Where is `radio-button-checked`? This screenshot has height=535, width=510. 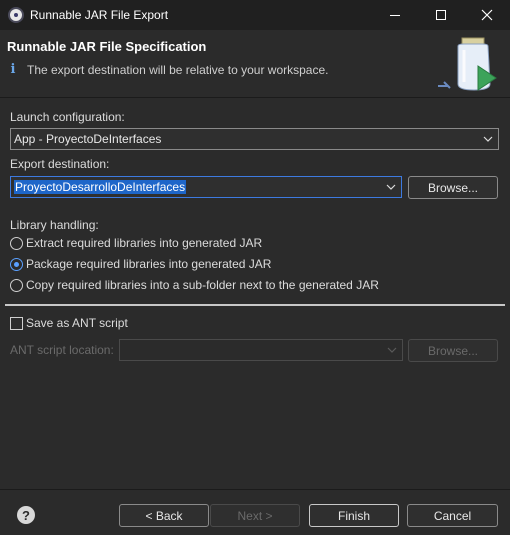
radio-button-checked is located at coordinates (16, 264).